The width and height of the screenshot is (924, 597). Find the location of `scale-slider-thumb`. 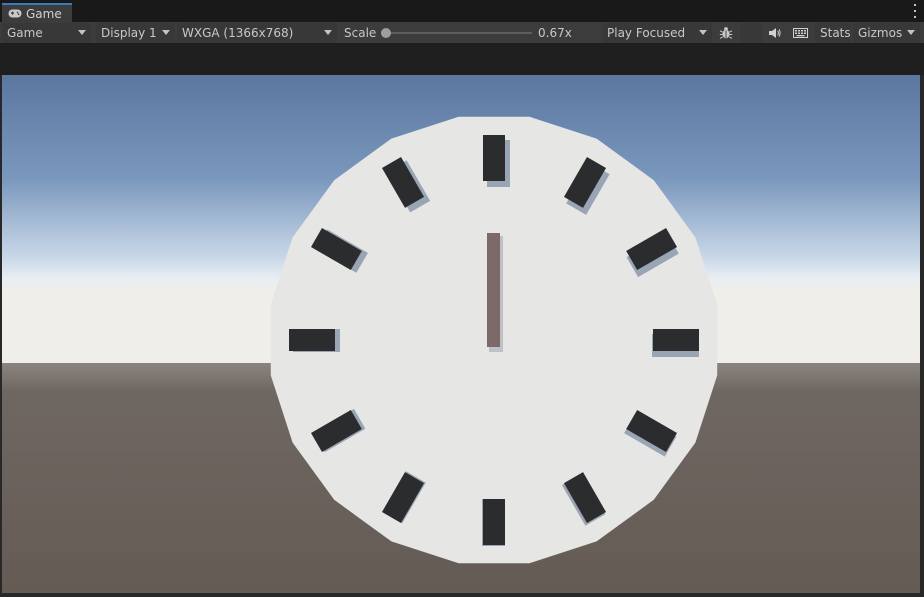

scale-slider-thumb is located at coordinates (386, 33).